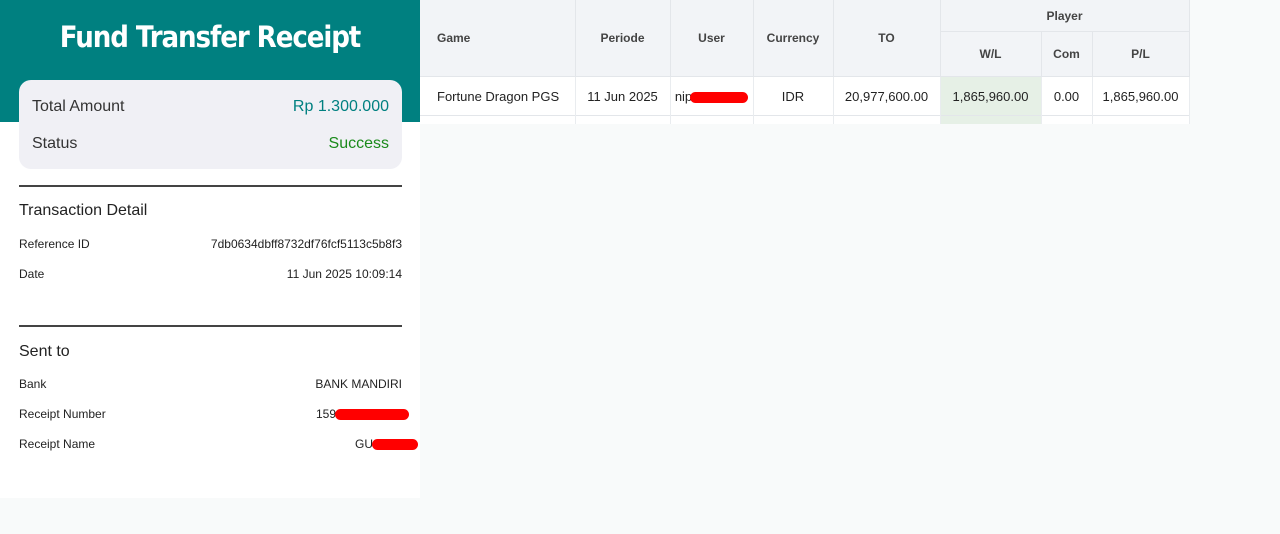  Describe the element at coordinates (210, 274) in the screenshot. I see `date-row: Date 11 Jun 2025 10:09:14` at that location.